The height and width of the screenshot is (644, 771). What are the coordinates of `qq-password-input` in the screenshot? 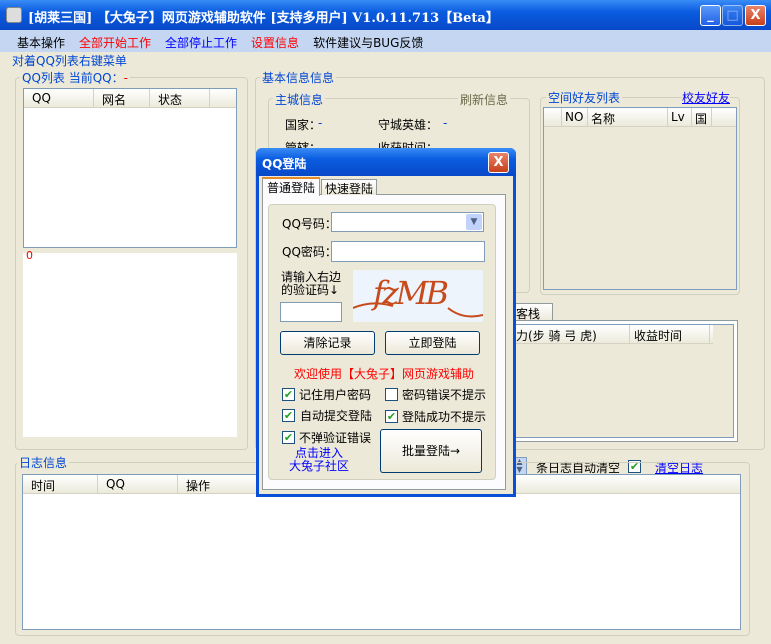 It's located at (408, 251).